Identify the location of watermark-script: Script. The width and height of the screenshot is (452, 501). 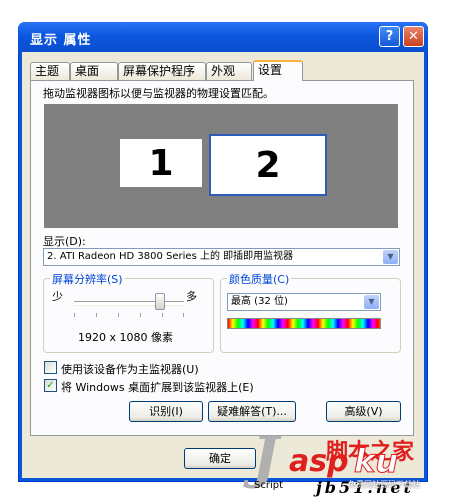
(269, 485).